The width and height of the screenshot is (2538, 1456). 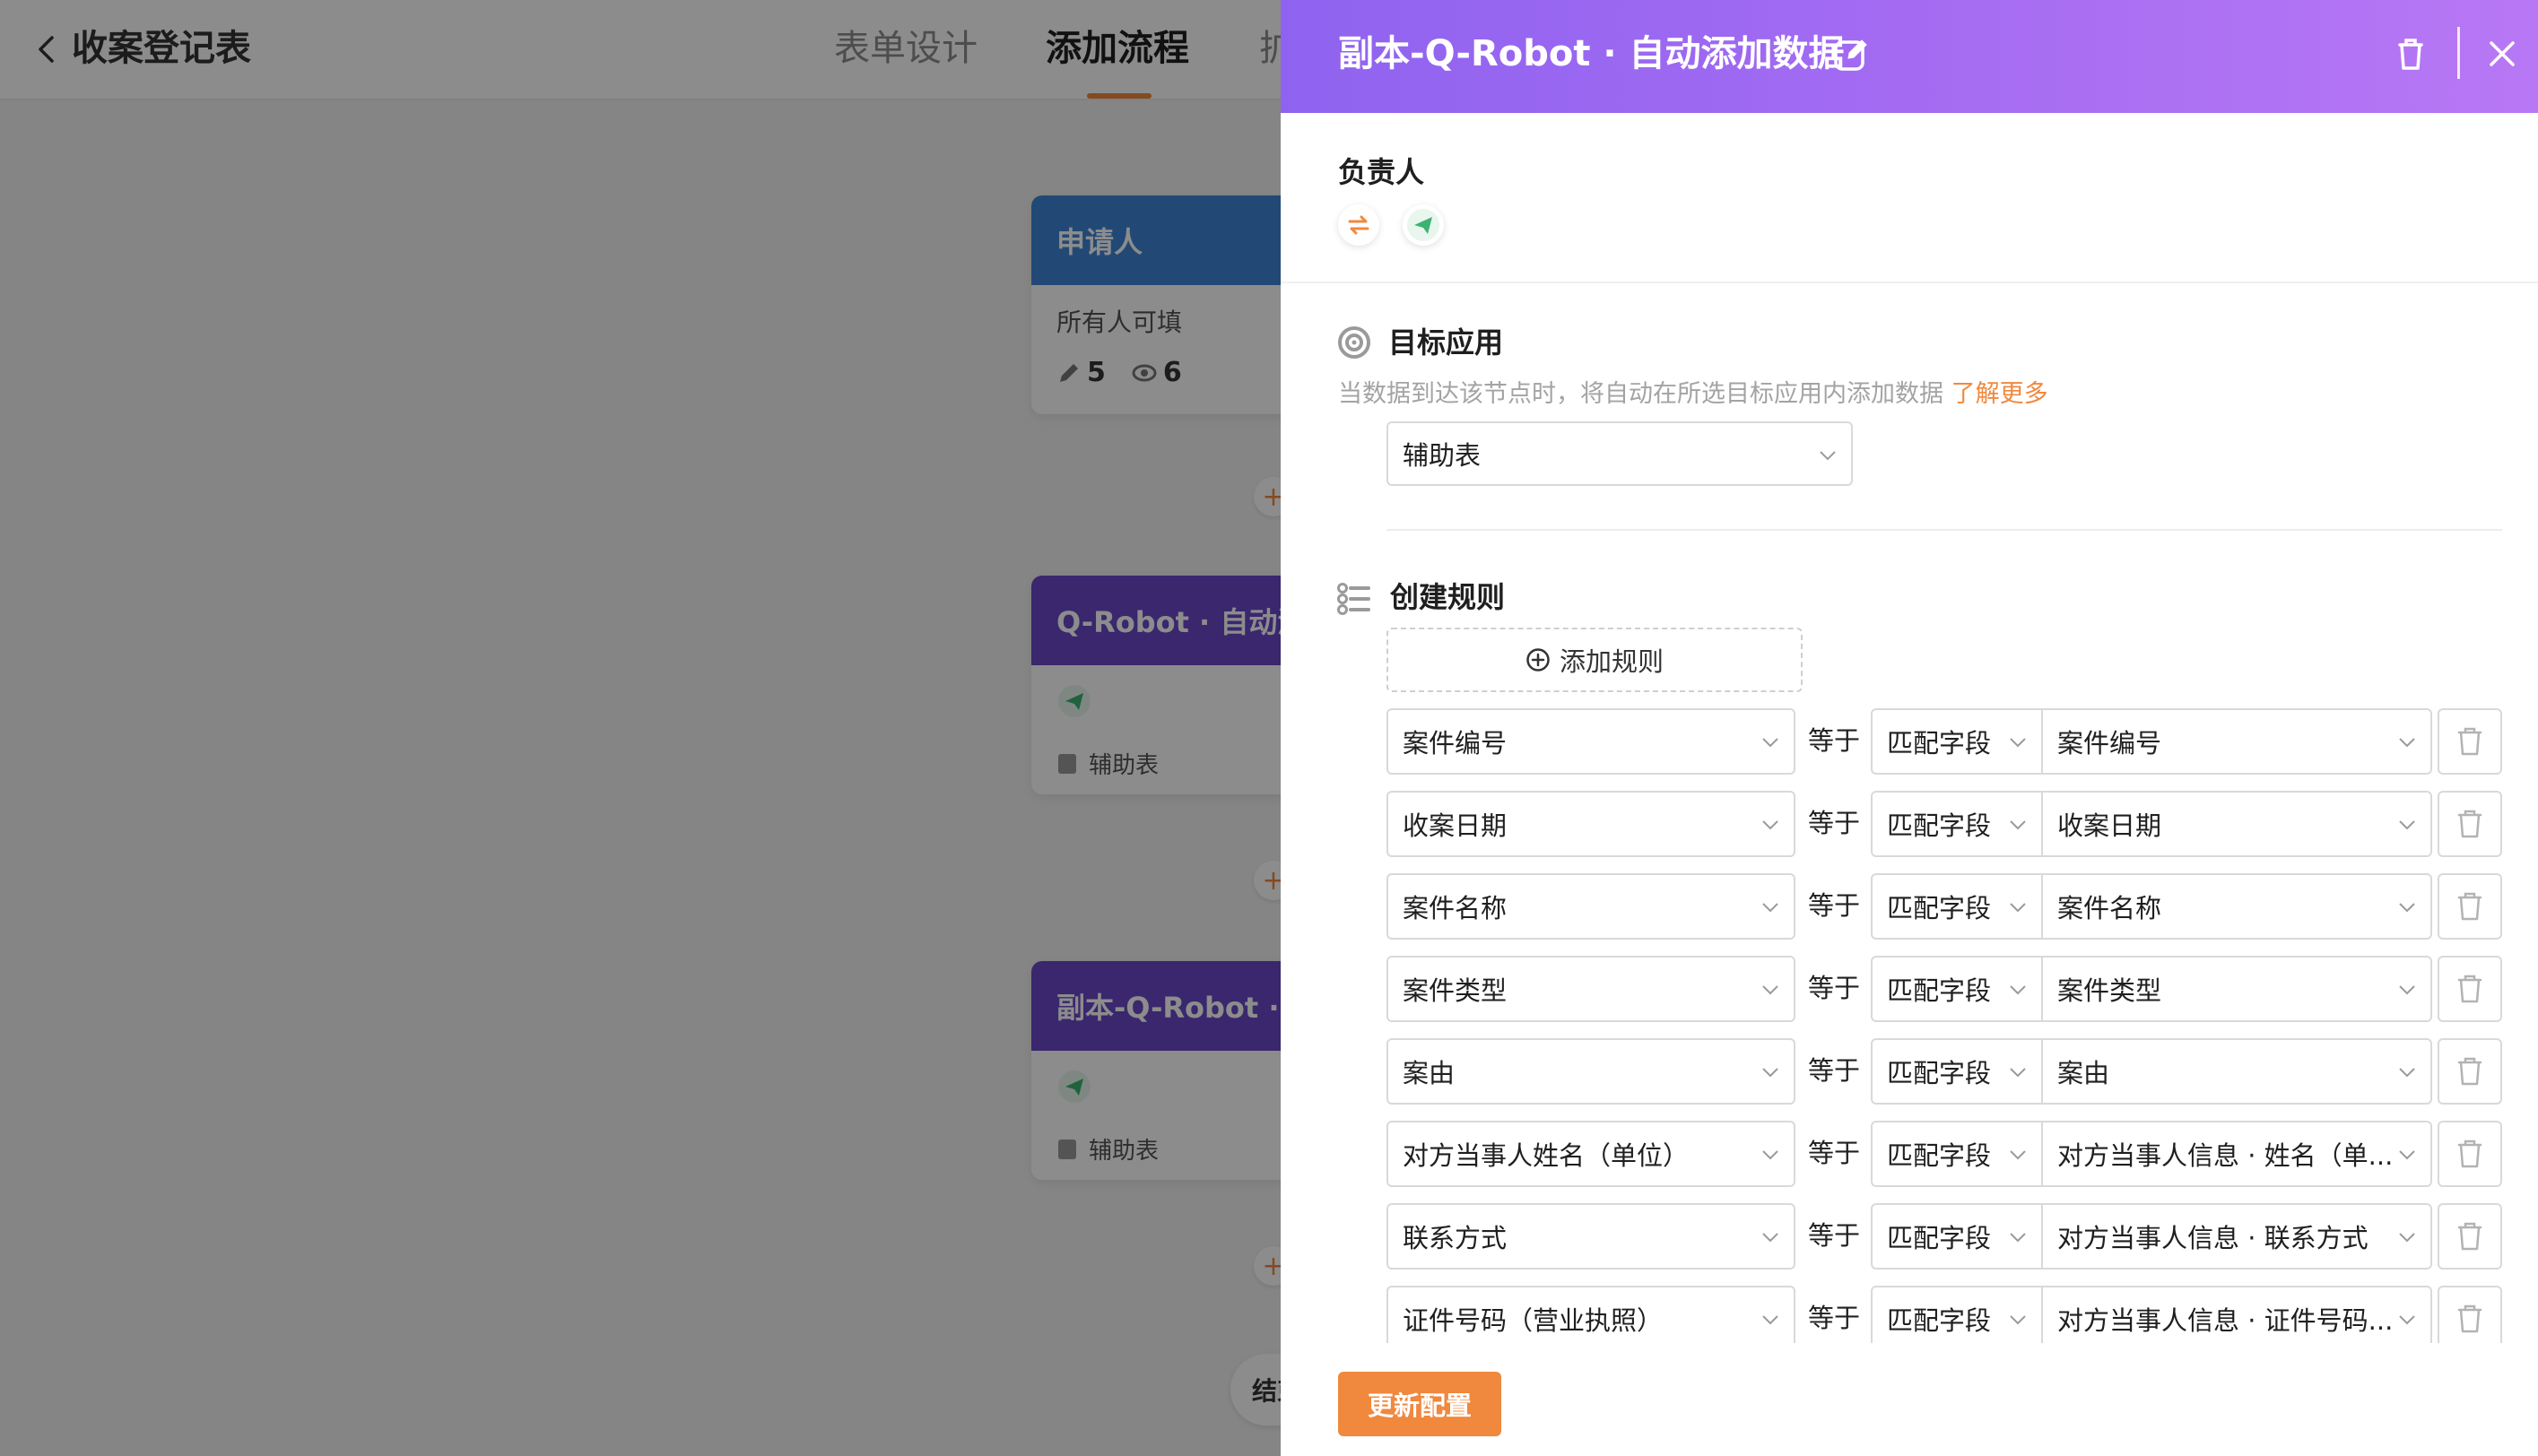 What do you see at coordinates (1358, 225) in the screenshot?
I see `owner-swap-button` at bounding box center [1358, 225].